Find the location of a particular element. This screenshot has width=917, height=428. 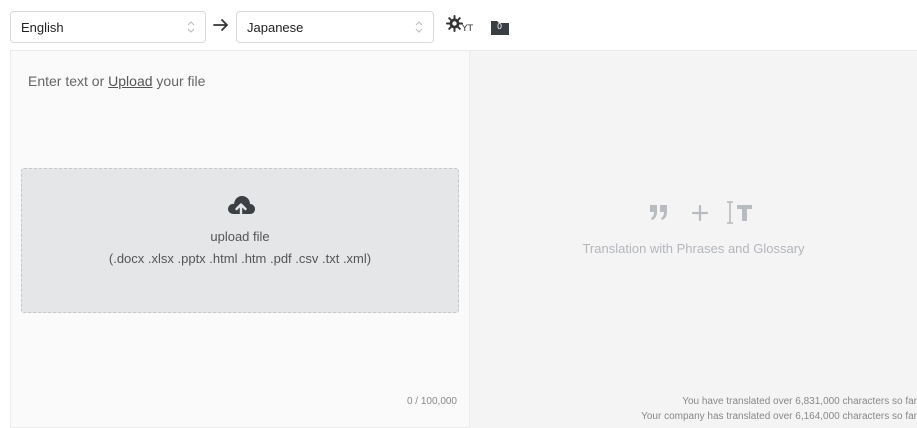

dropzone-title: upload file is located at coordinates (240, 236).